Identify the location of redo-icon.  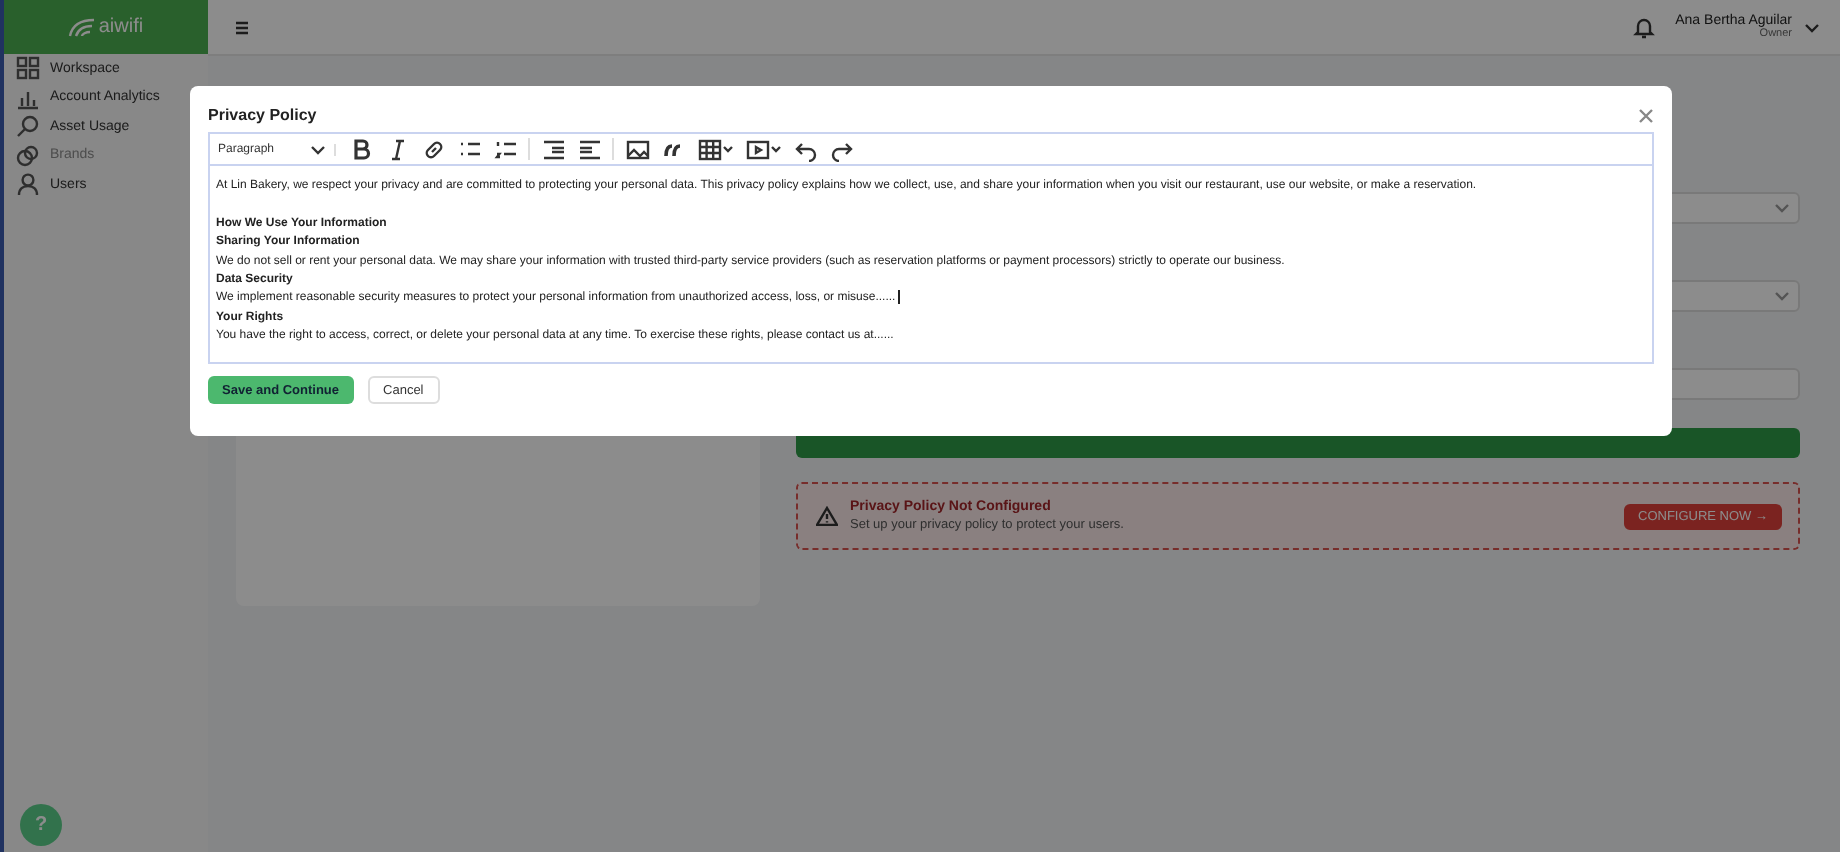
(841, 149).